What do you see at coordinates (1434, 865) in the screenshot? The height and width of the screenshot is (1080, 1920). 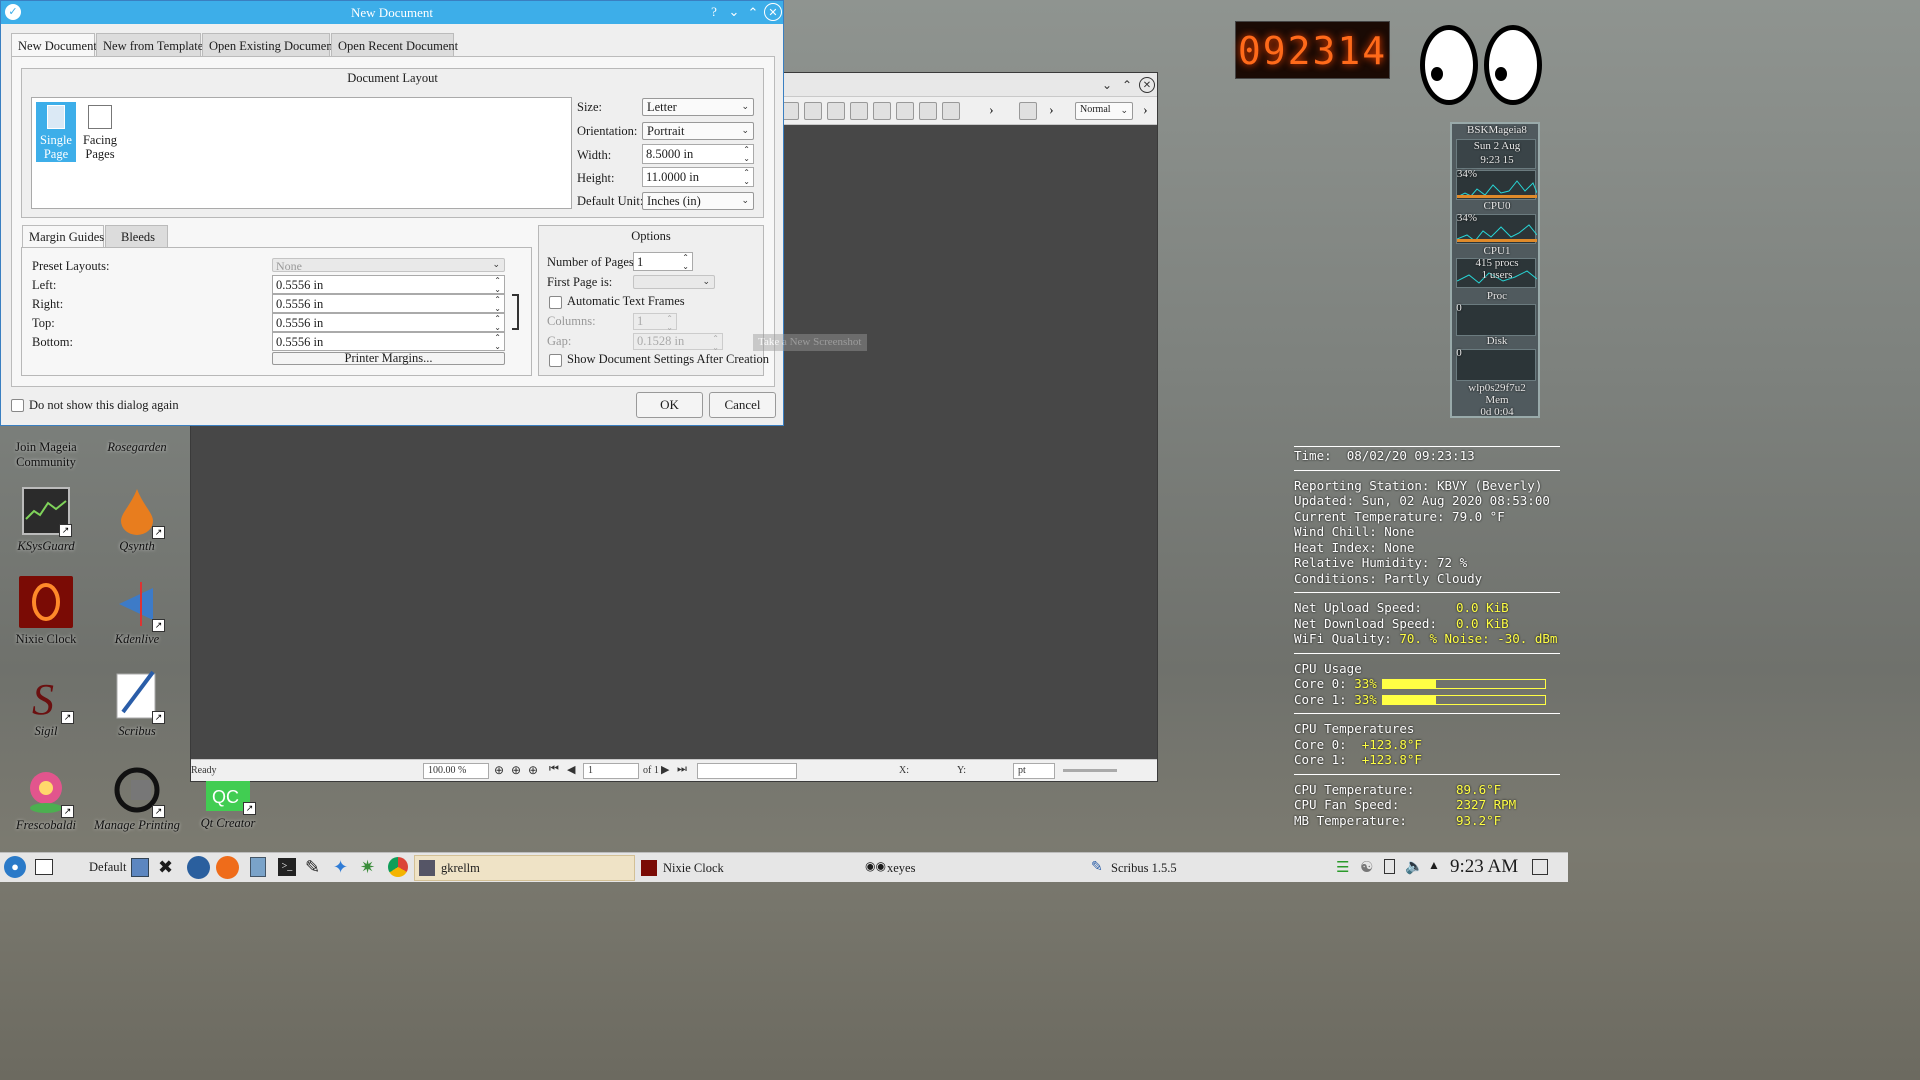 I see `chevron-up-icon: ▲` at bounding box center [1434, 865].